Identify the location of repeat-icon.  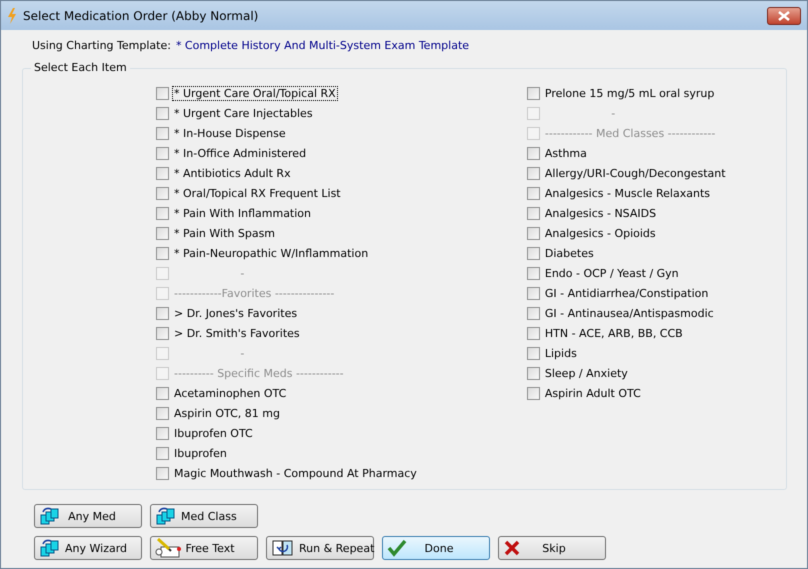
(283, 548).